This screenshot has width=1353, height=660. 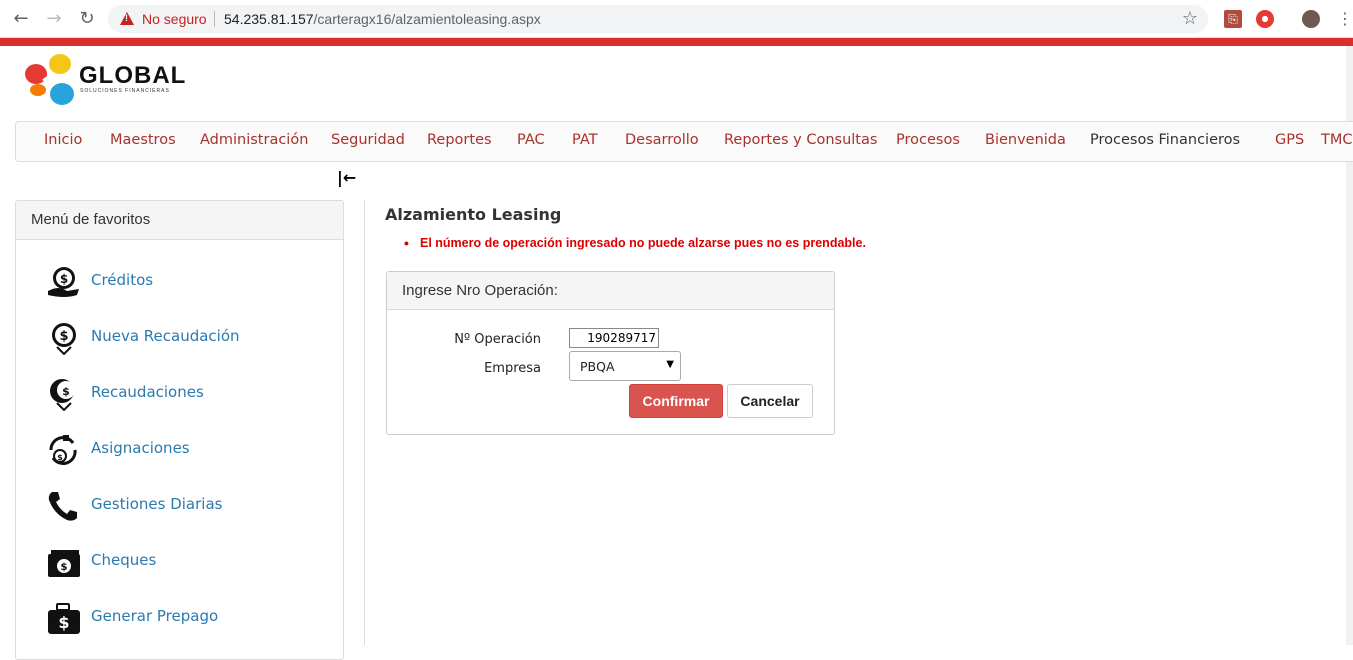 What do you see at coordinates (625, 366) in the screenshot?
I see `company-select: PBQA ▼` at bounding box center [625, 366].